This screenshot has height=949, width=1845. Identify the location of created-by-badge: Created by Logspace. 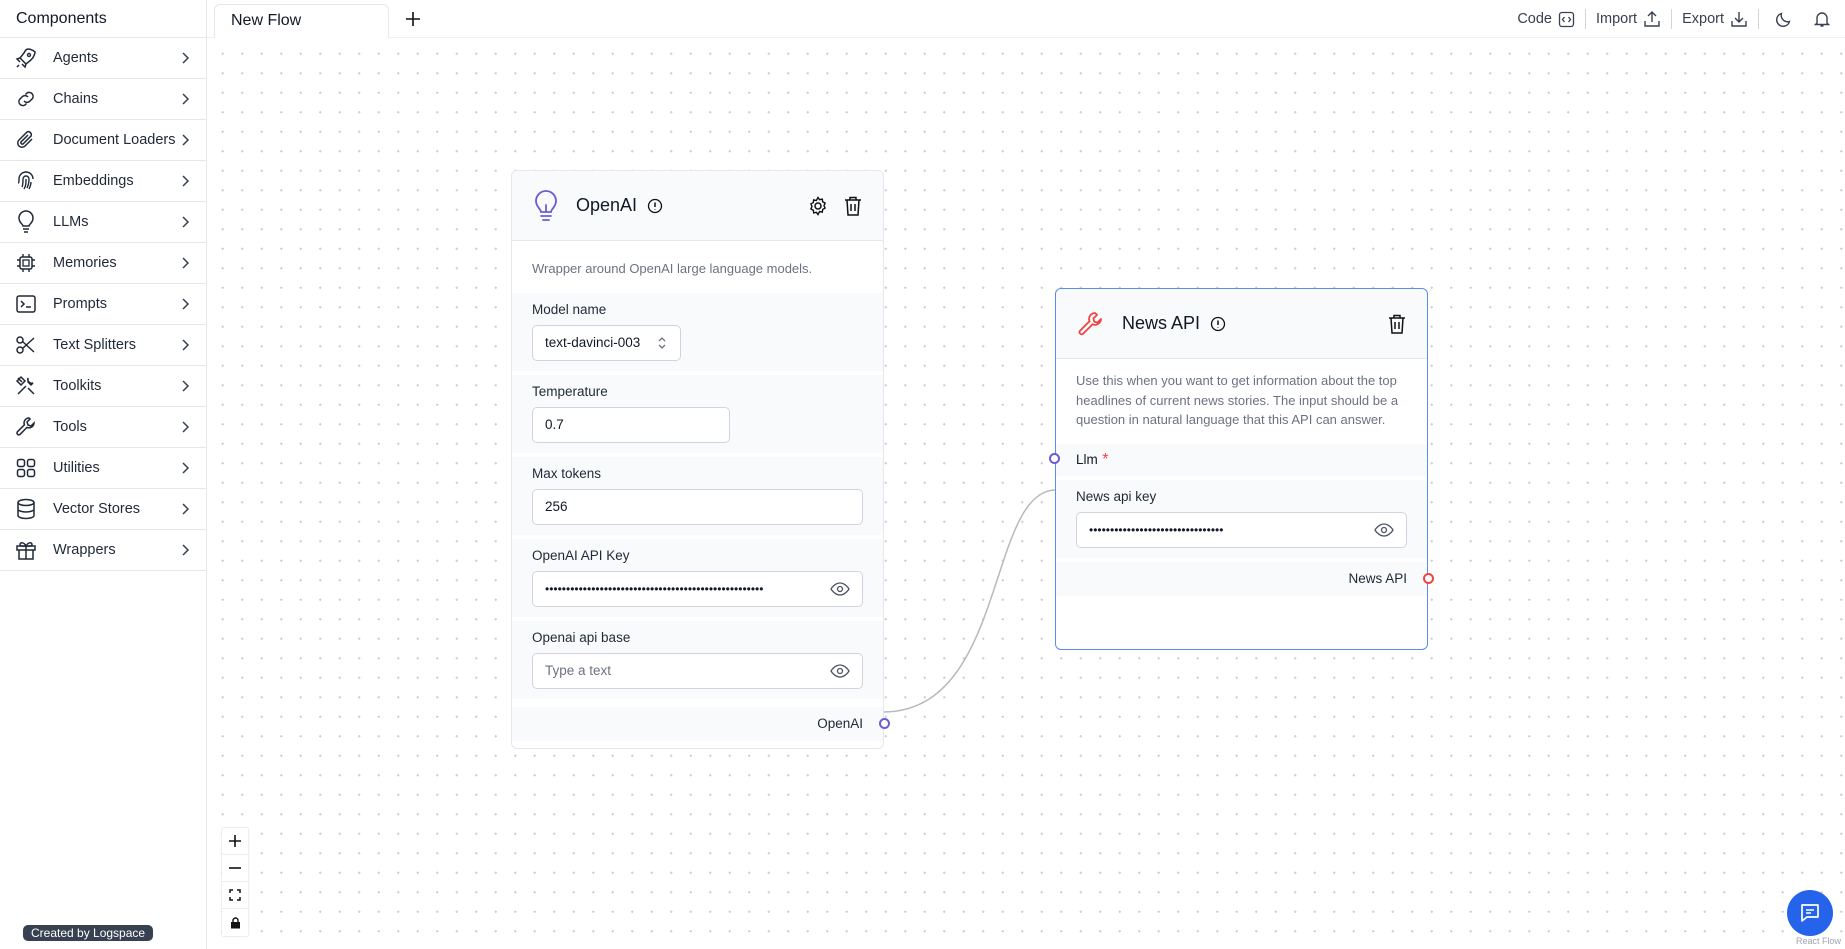
(88, 933).